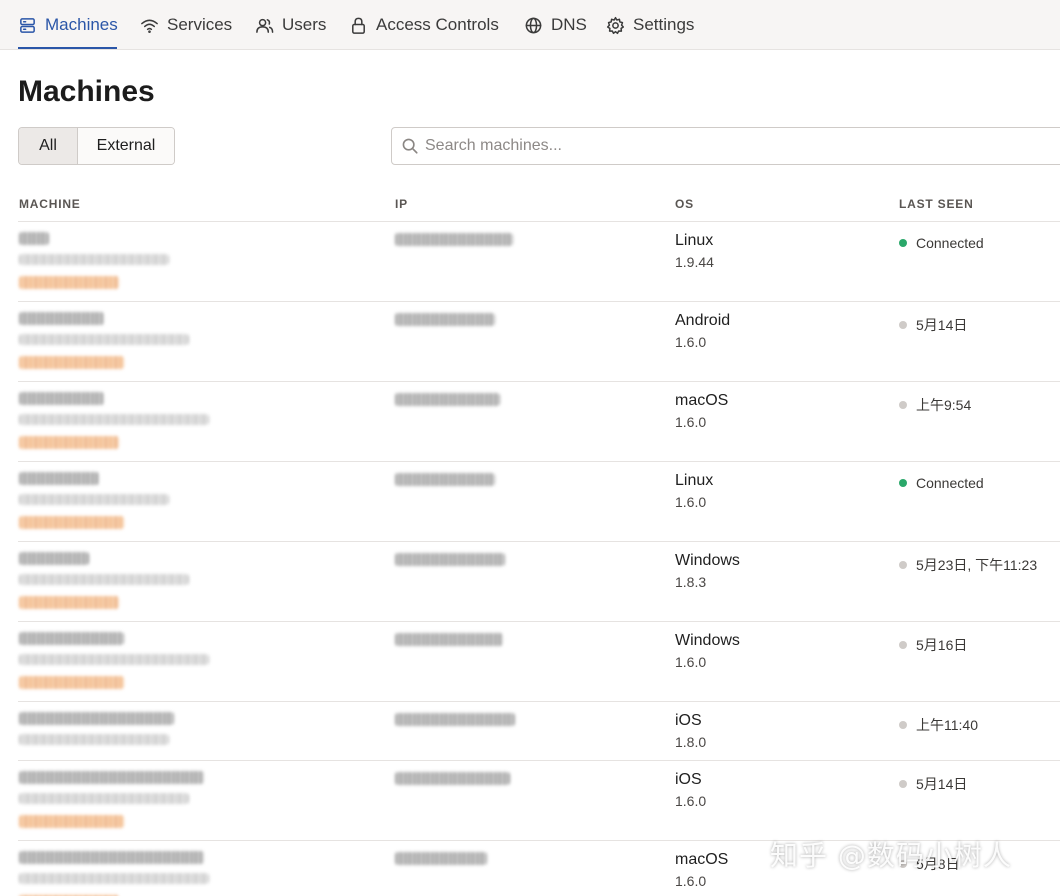  Describe the element at coordinates (539, 800) in the screenshot. I see `table-row: iOS 1.6.0 5月14日` at that location.